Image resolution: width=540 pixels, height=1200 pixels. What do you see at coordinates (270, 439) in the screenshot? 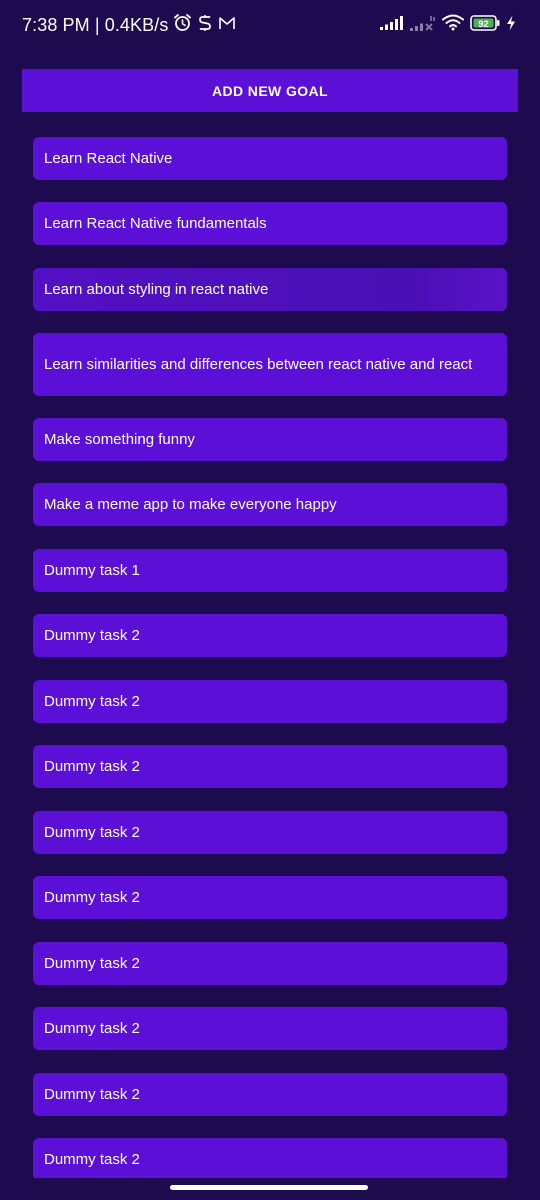
I see `goal-item: Make something funny` at bounding box center [270, 439].